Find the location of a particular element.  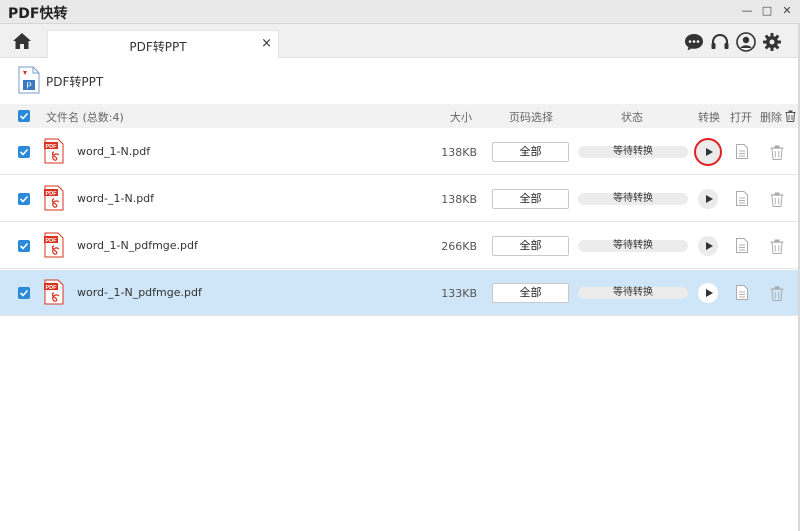

window-title: PDF快转 is located at coordinates (38, 14).